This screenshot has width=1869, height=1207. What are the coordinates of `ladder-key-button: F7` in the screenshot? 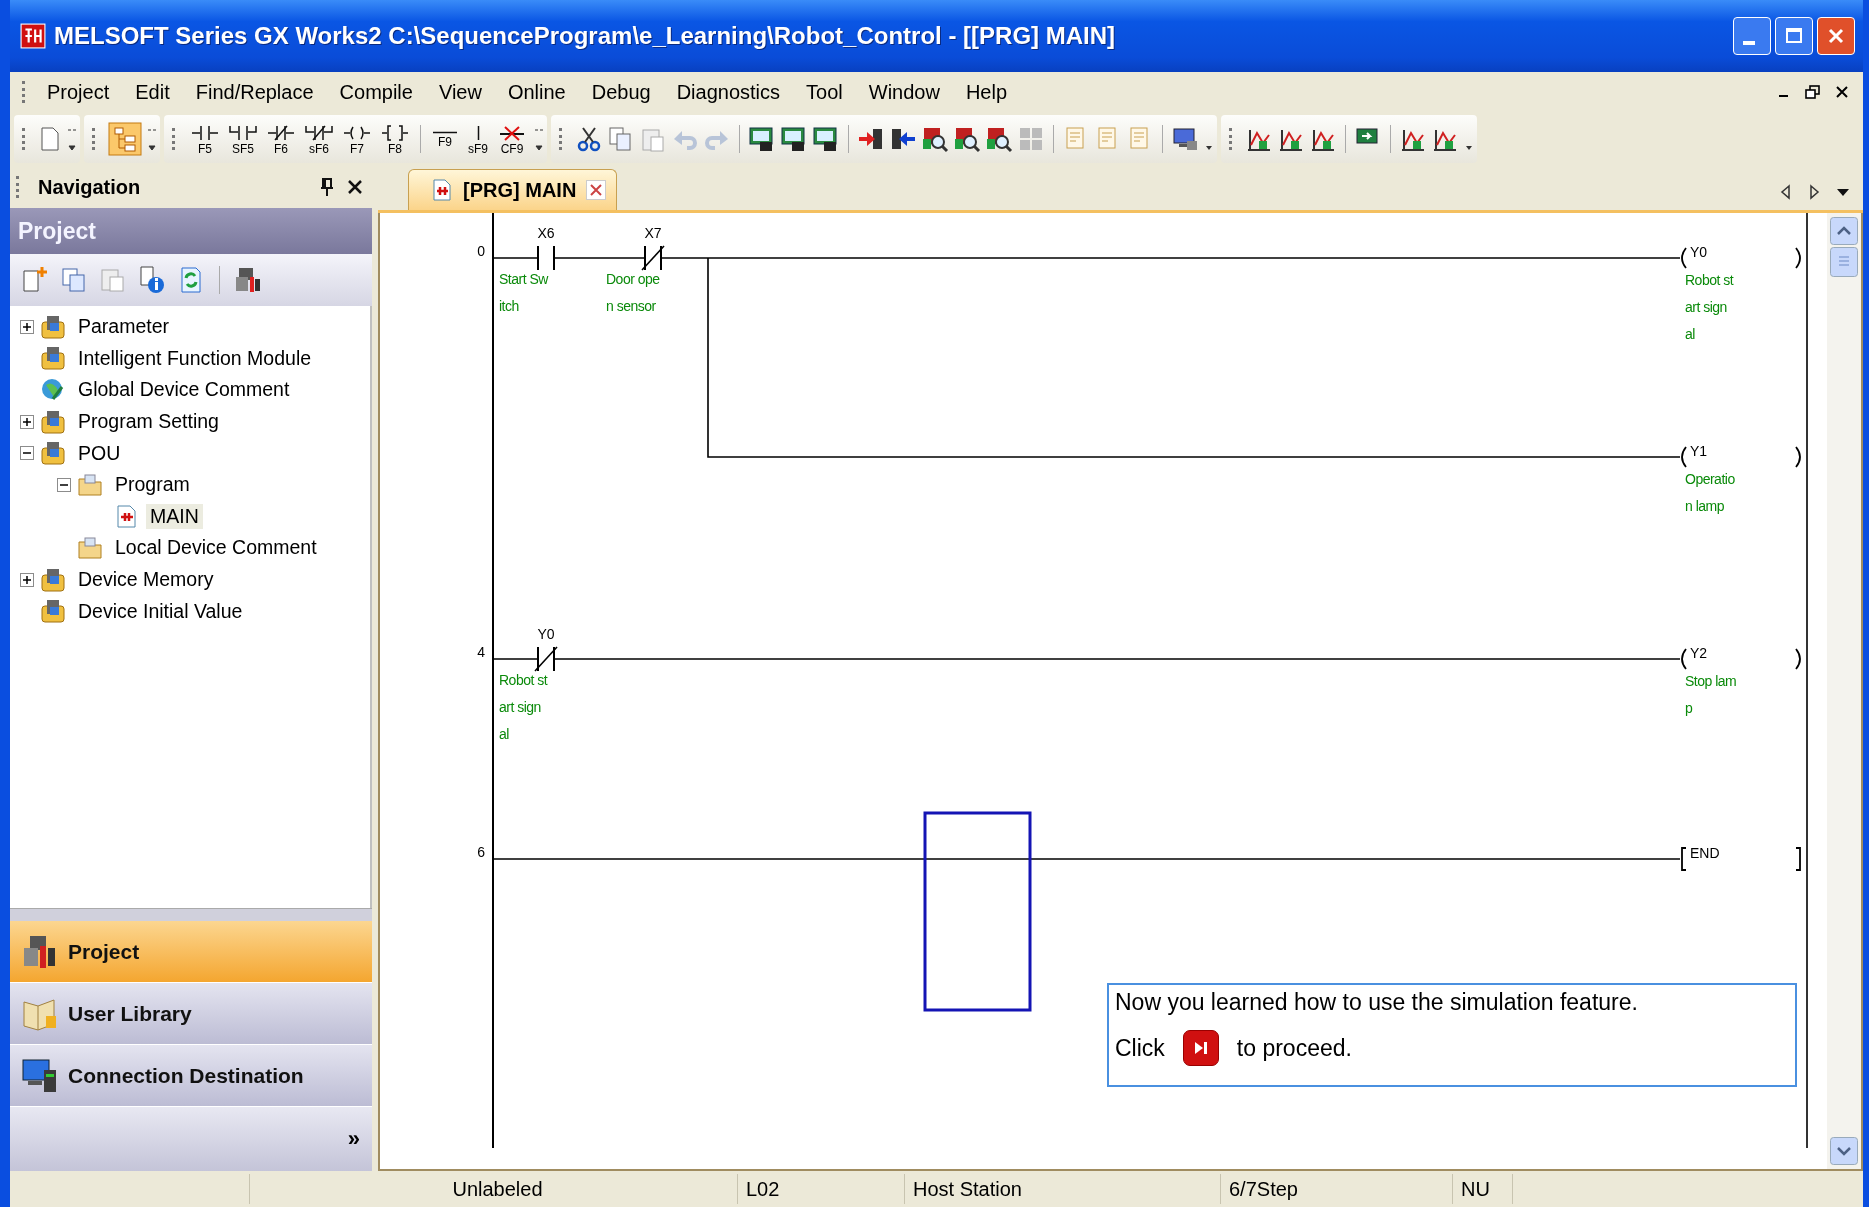 It's located at (357, 139).